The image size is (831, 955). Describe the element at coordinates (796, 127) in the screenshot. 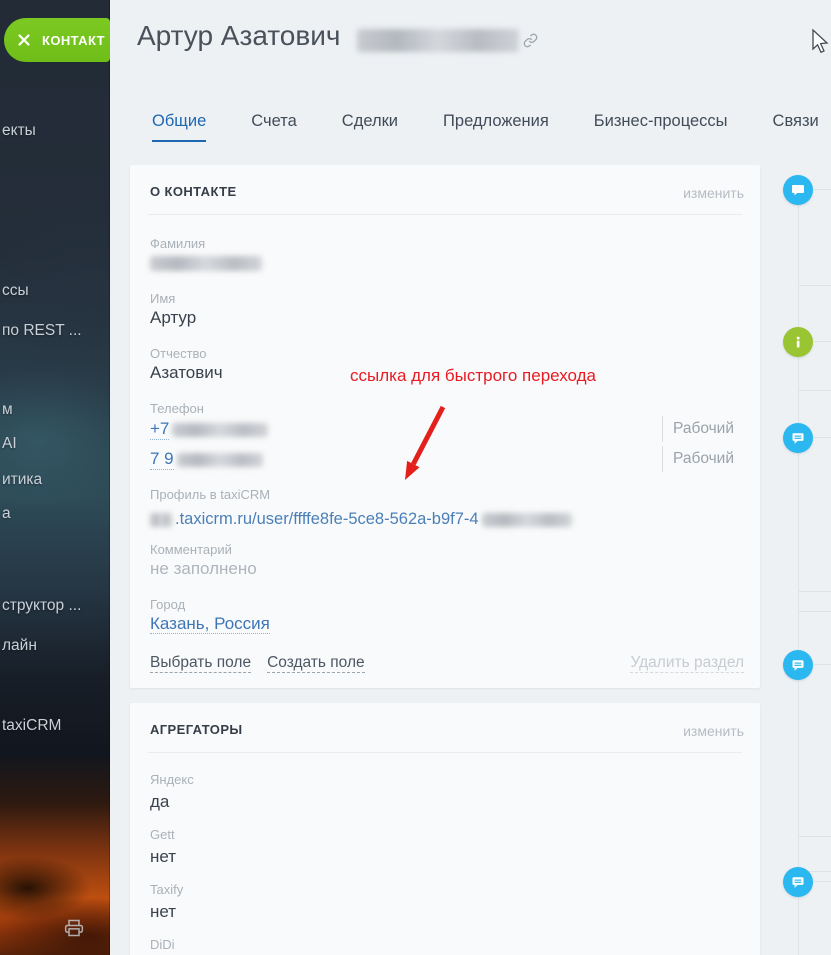

I see `tab-relations: Связи` at that location.